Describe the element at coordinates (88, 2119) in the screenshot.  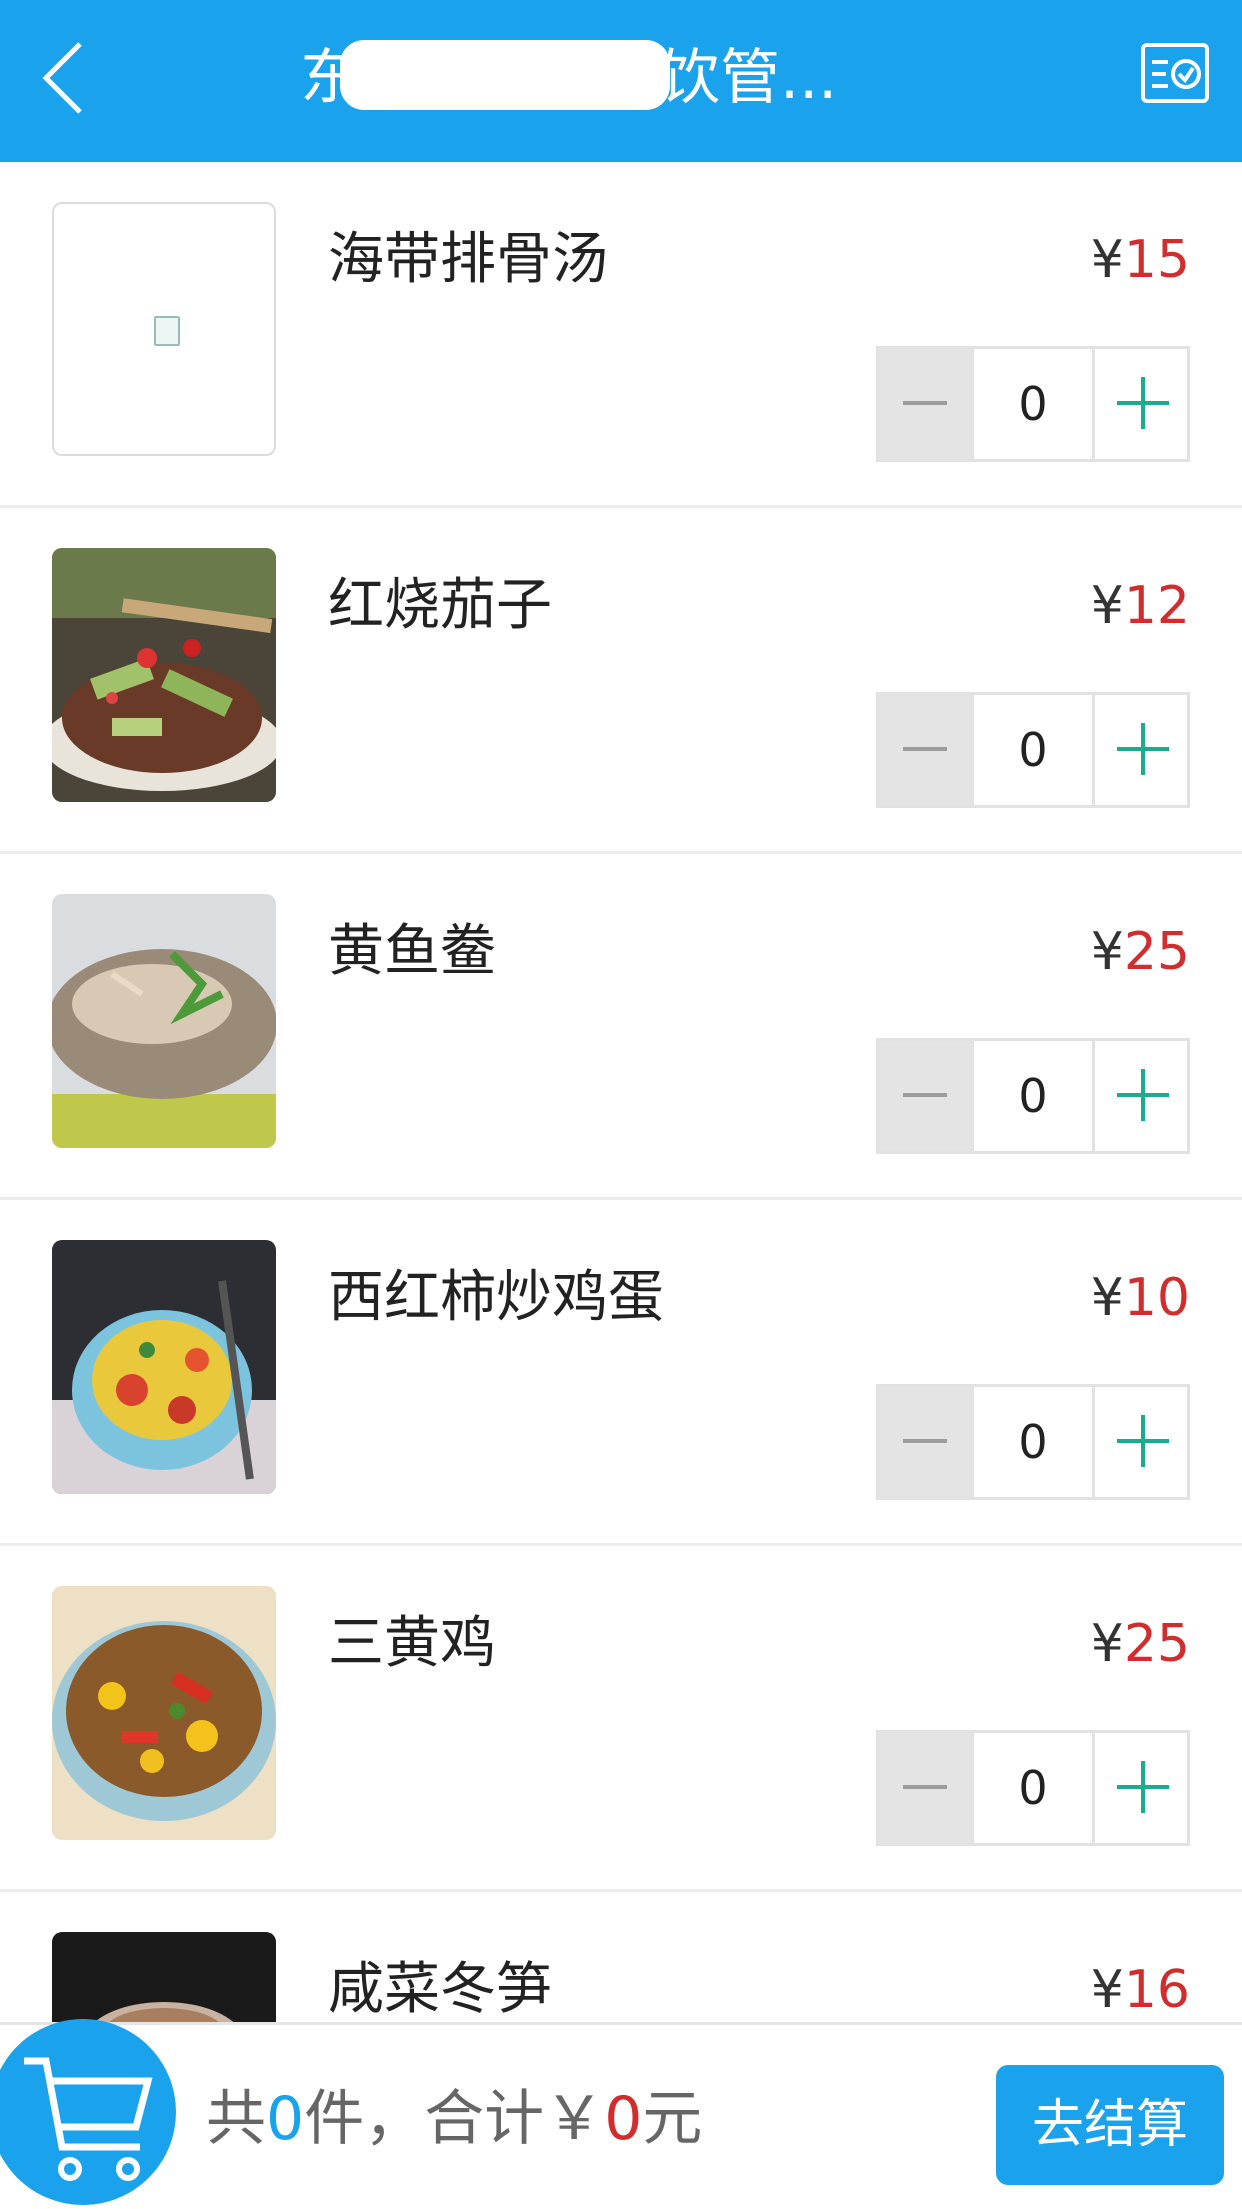
I see `shopping-cart-icon` at that location.